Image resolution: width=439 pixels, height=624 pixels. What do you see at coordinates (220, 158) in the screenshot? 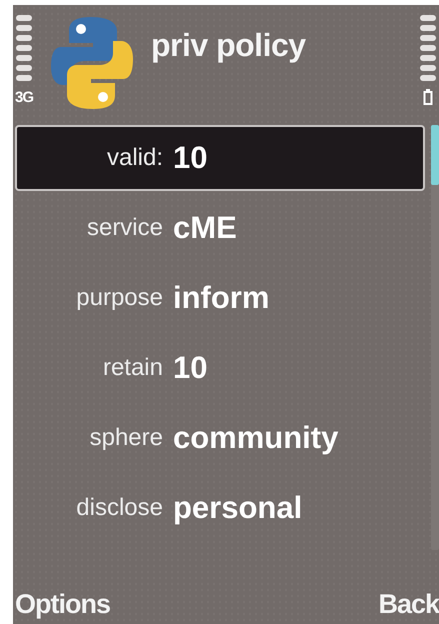
I see `list-item: valid: 10` at bounding box center [220, 158].